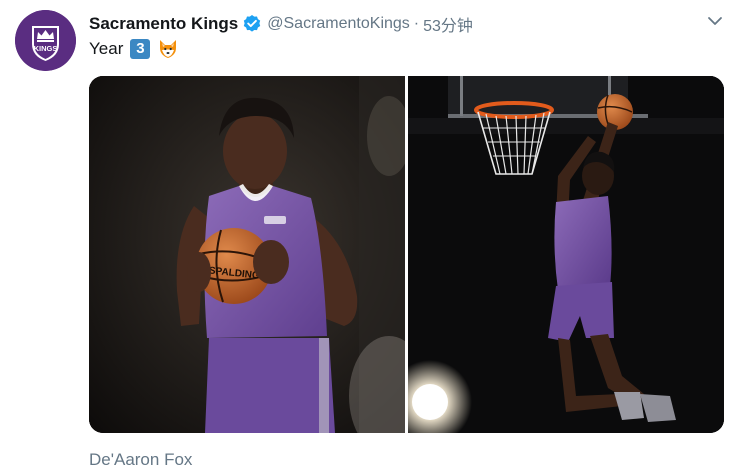  I want to click on avatar: KINGS, so click(45, 40).